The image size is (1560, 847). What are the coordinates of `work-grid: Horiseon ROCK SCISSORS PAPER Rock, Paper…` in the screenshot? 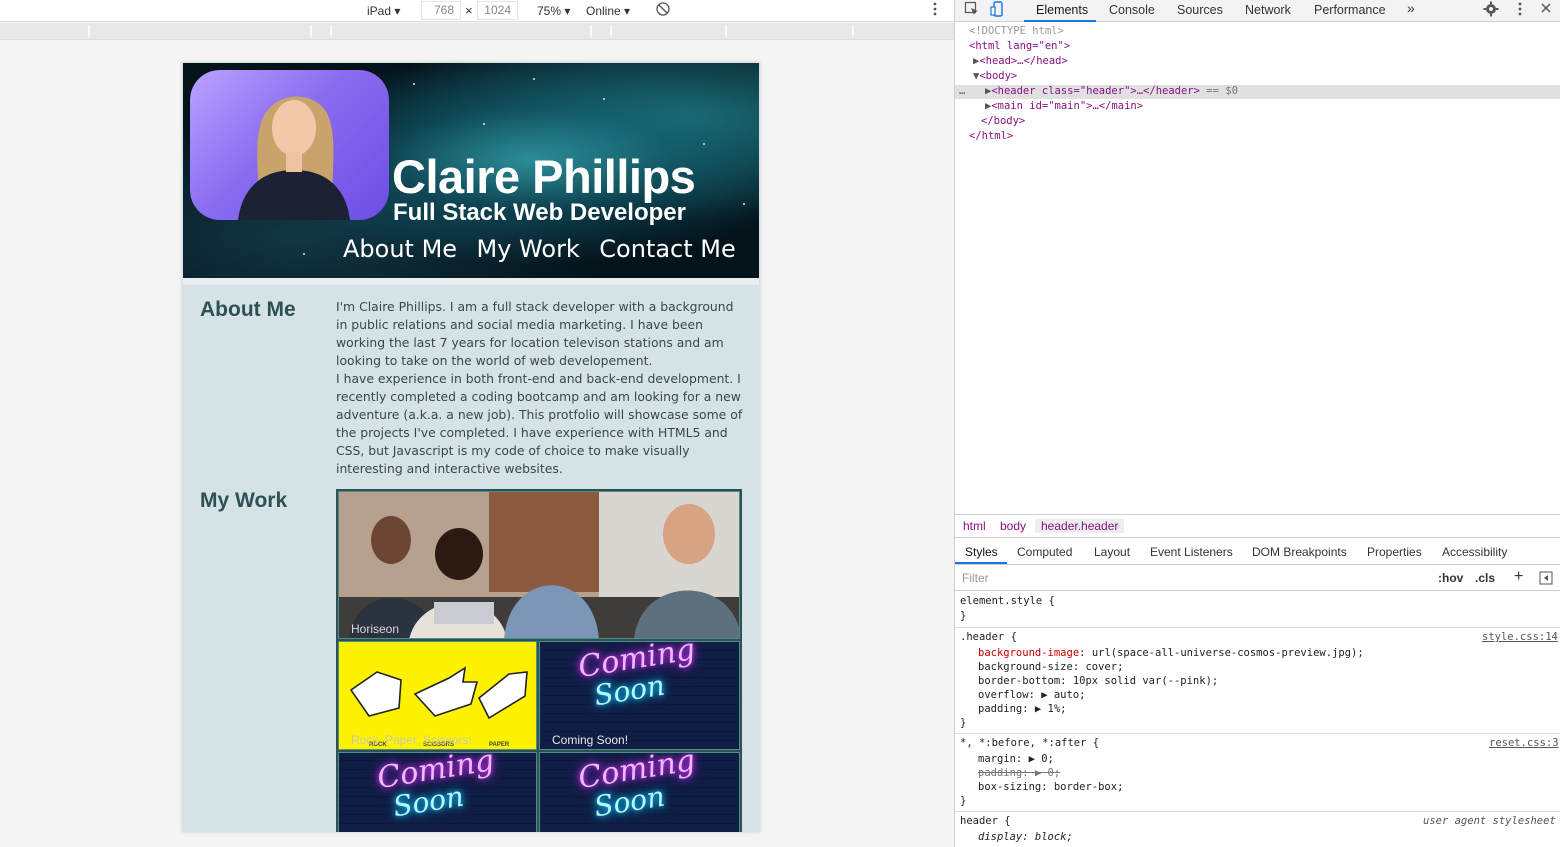 It's located at (539, 660).